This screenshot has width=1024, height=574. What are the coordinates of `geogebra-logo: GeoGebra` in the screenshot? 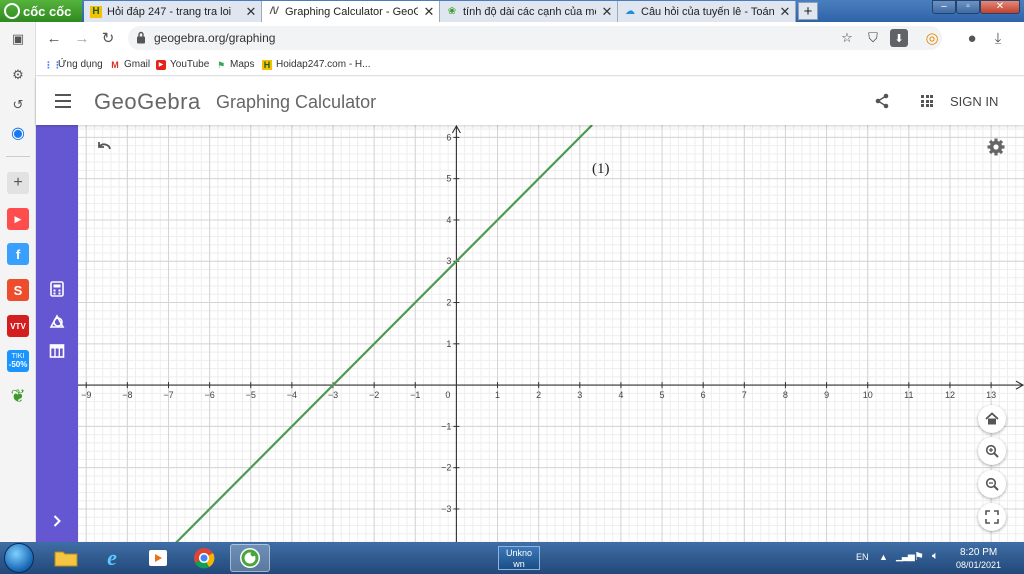 It's located at (147, 102).